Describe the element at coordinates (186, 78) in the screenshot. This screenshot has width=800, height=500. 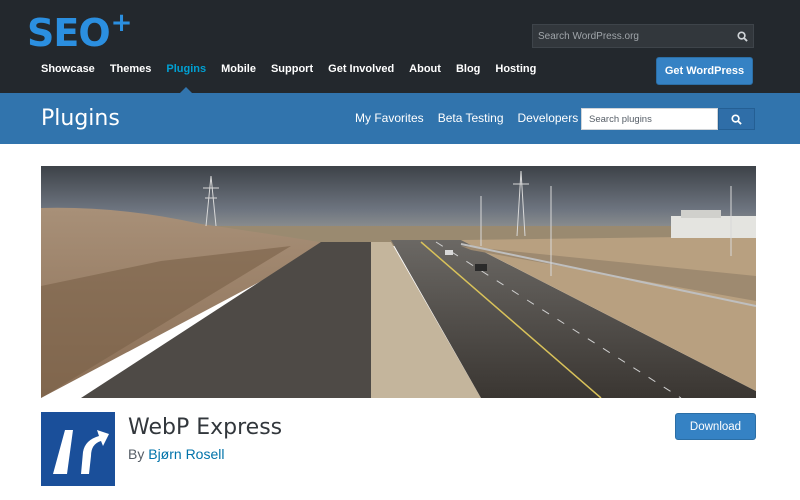
I see `nav-plugins: Plugins` at that location.